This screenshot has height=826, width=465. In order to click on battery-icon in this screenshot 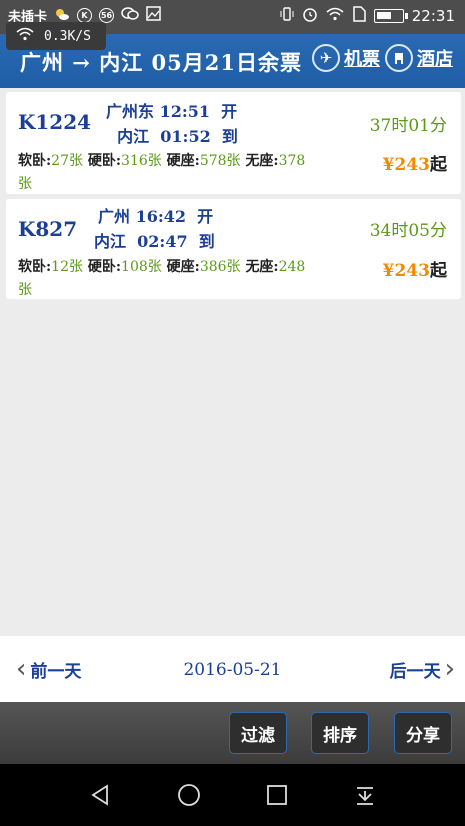, I will do `click(390, 16)`.